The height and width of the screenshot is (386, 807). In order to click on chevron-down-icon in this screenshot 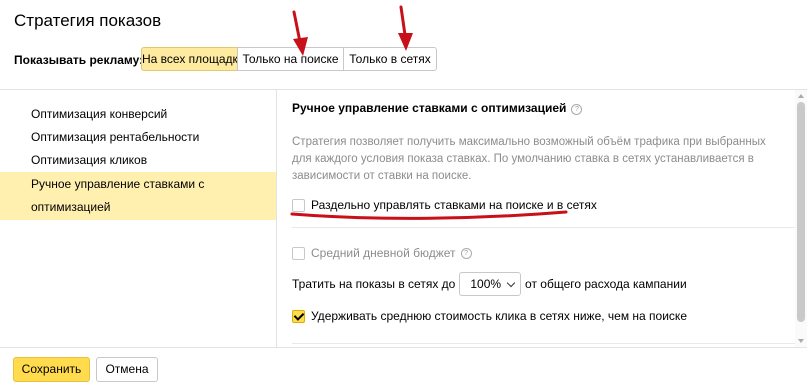, I will do `click(511, 282)`.